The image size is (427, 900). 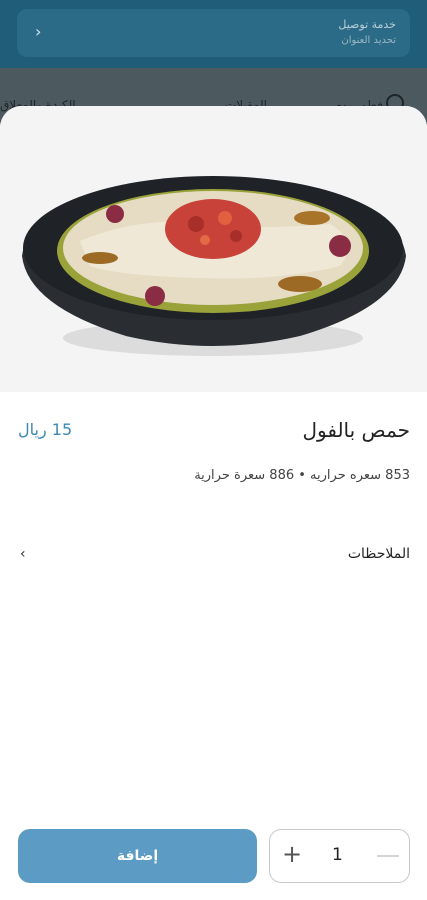 I want to click on banner-title: خدمة توصيل, so click(x=367, y=24).